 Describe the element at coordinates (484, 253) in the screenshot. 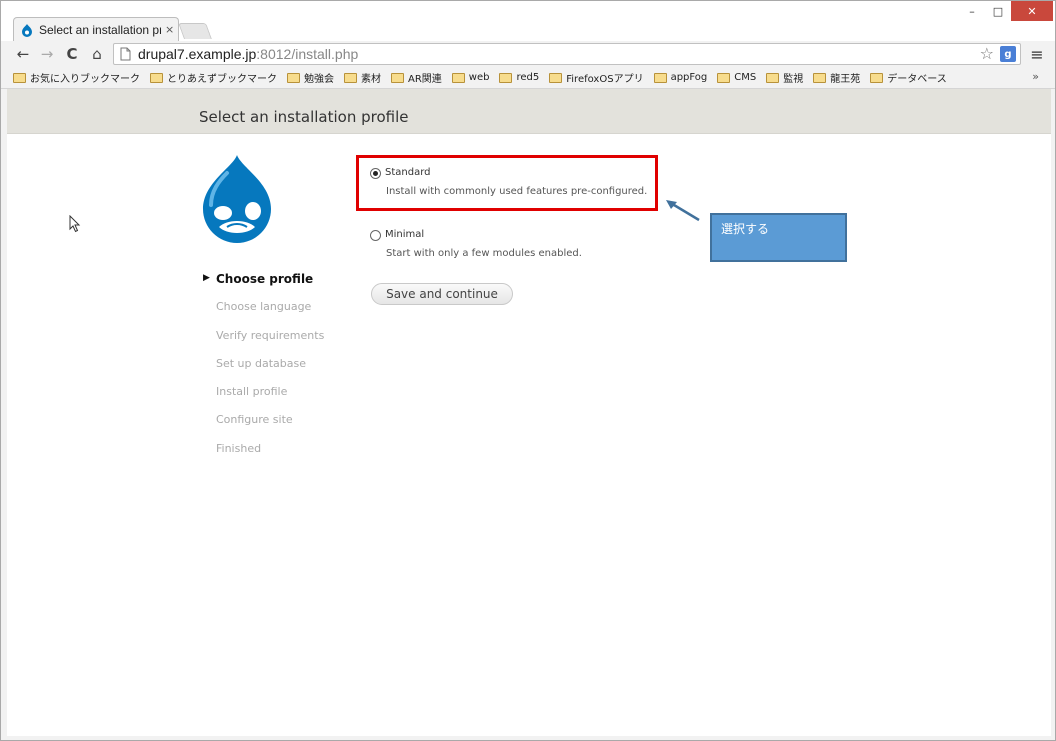

I see `minimal-description: Start with only a few modules enabled.` at that location.